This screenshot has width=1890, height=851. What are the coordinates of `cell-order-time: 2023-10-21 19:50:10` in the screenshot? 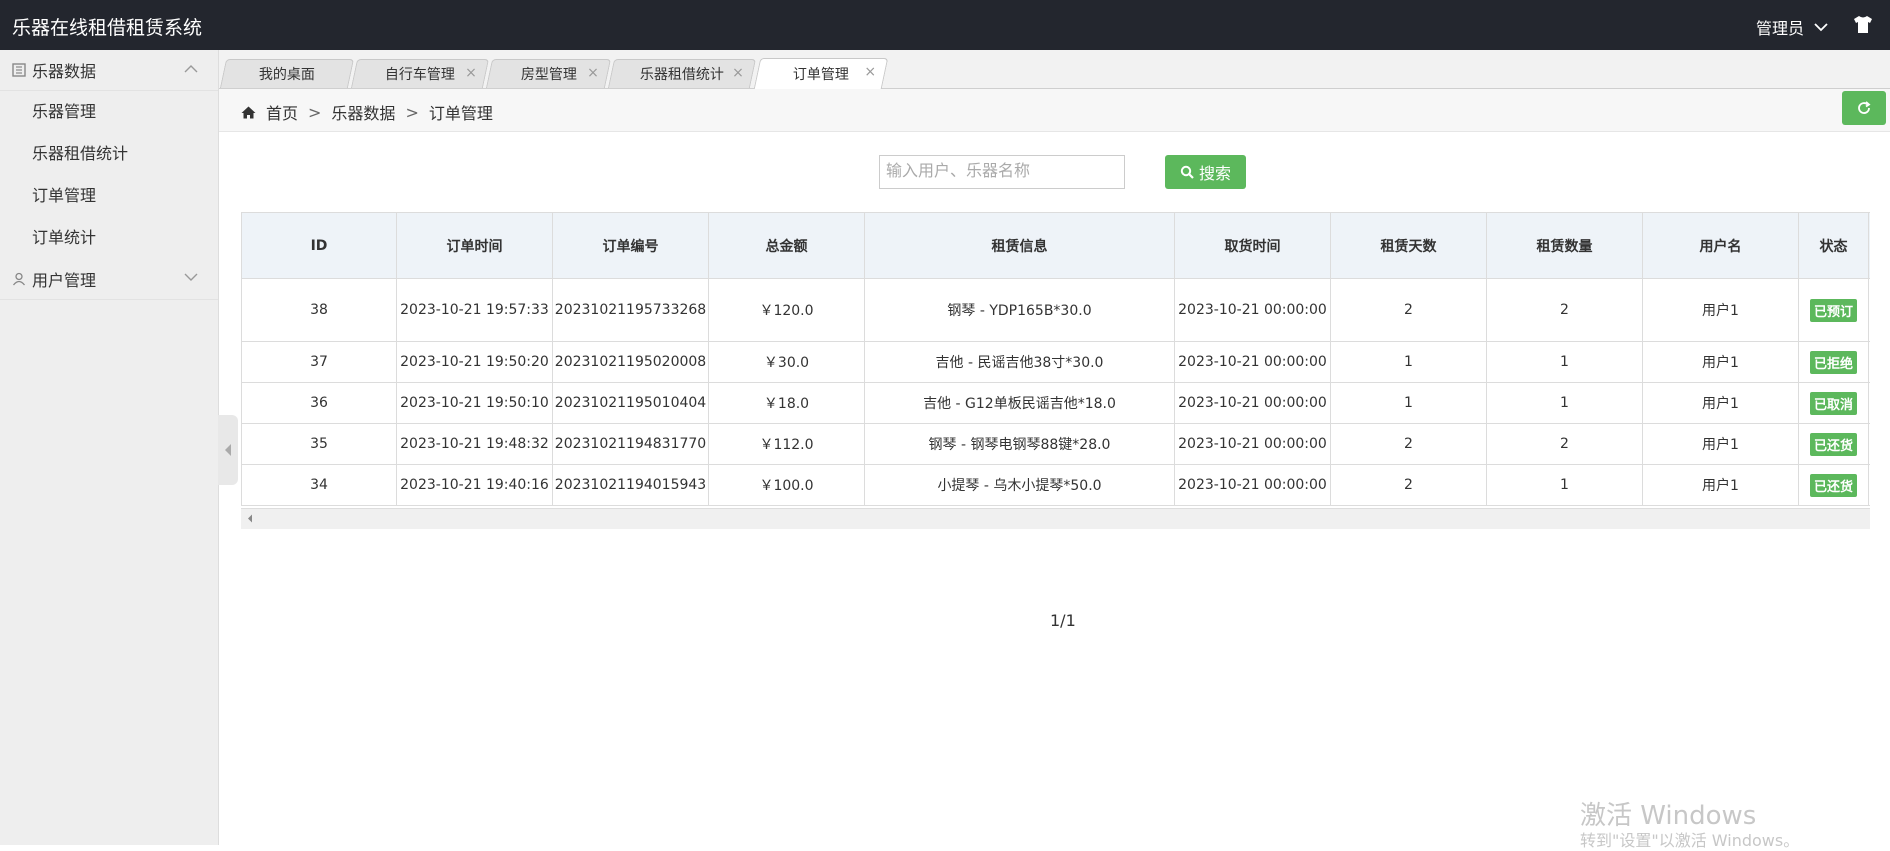 It's located at (474, 403).